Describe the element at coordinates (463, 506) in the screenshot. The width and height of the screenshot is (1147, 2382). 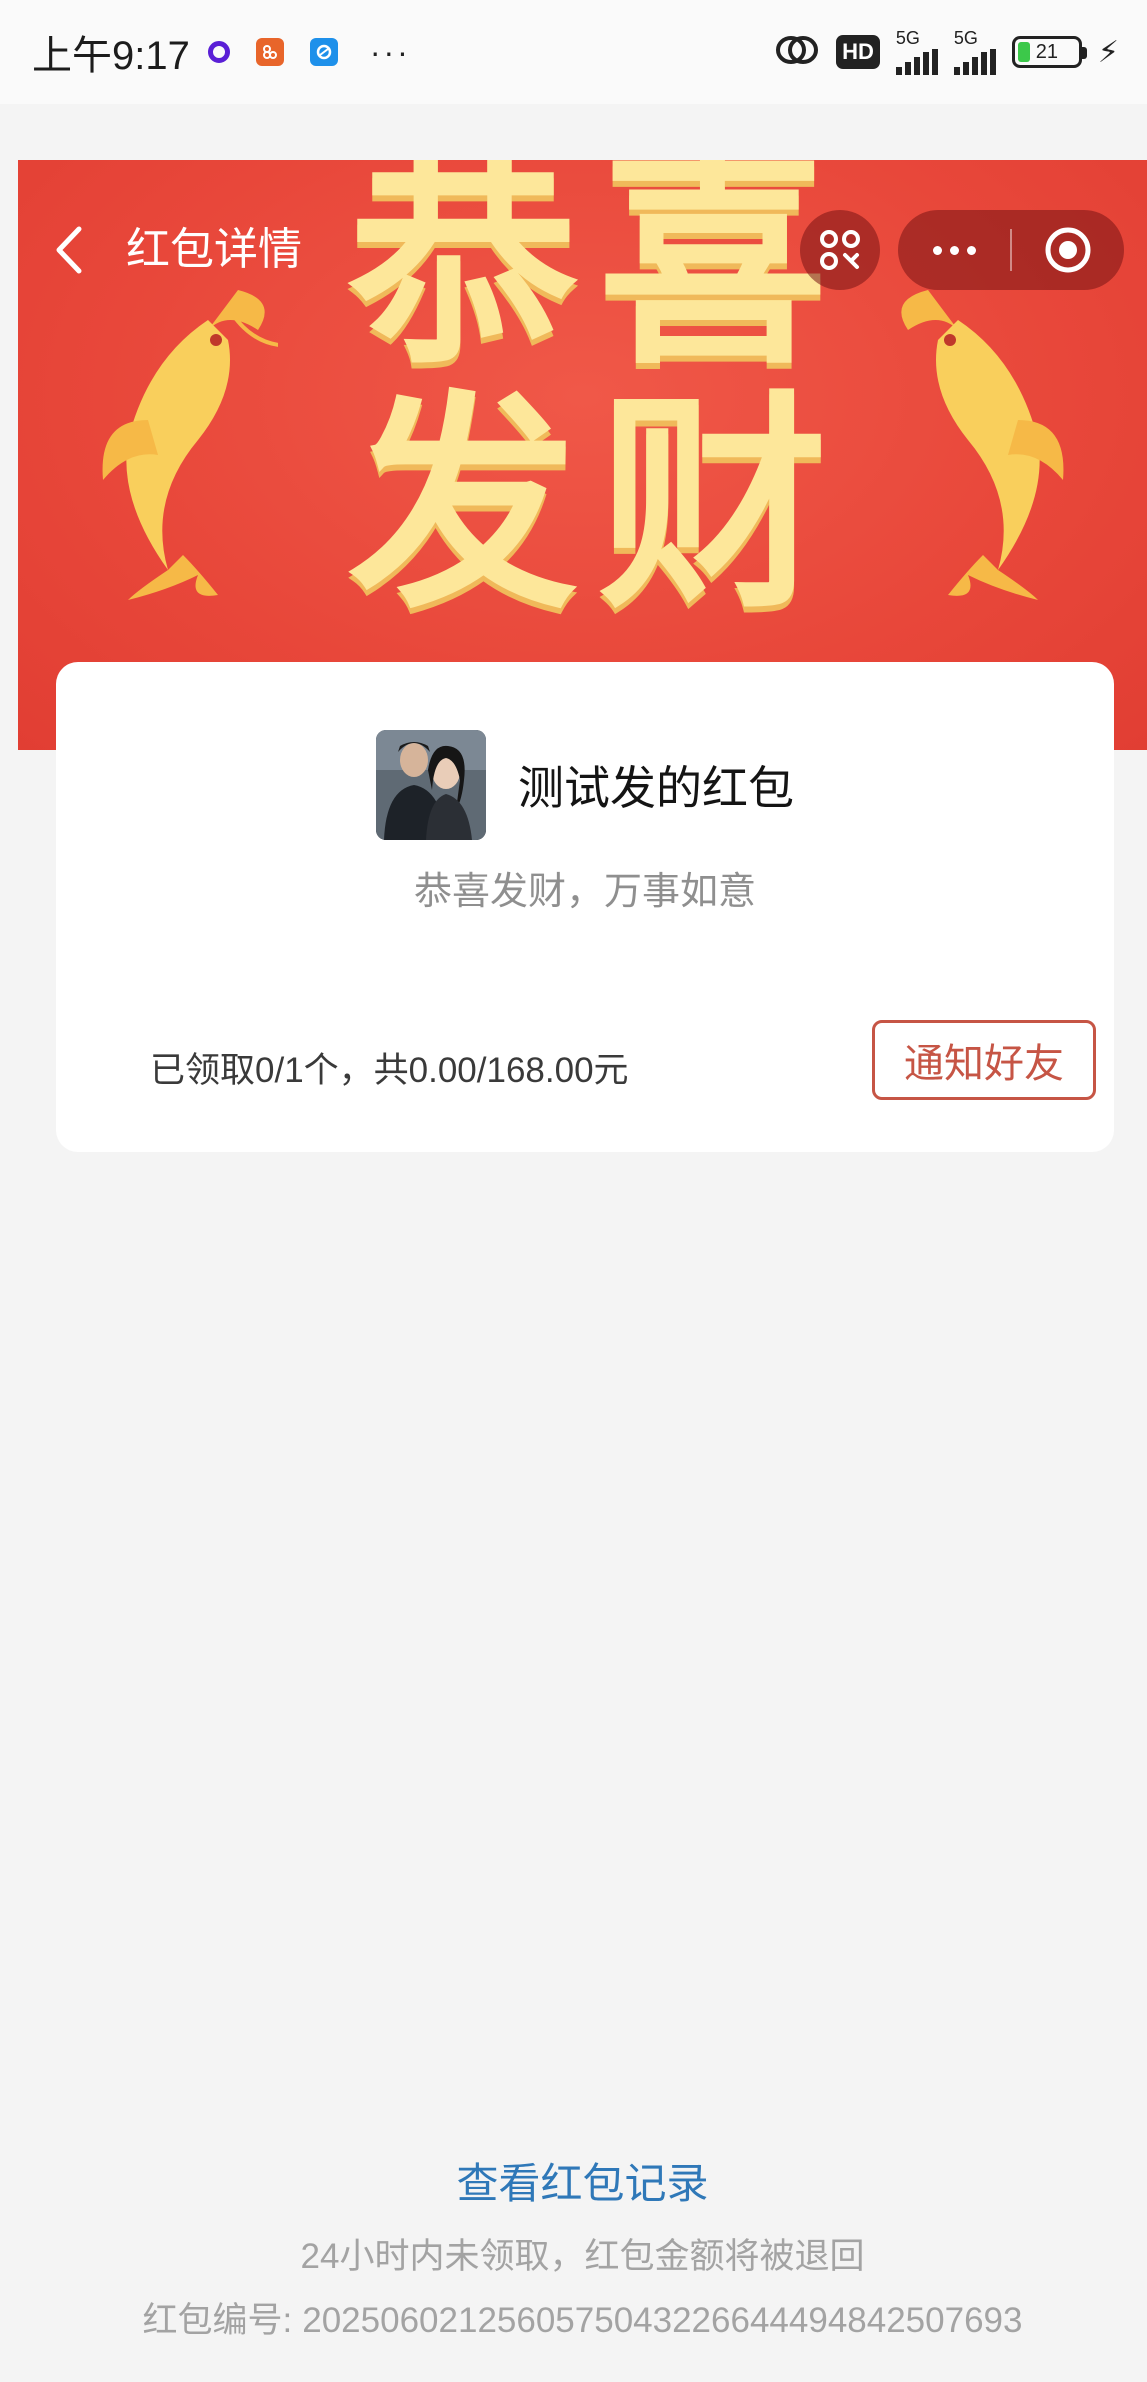
I see `banner-char: 发` at that location.